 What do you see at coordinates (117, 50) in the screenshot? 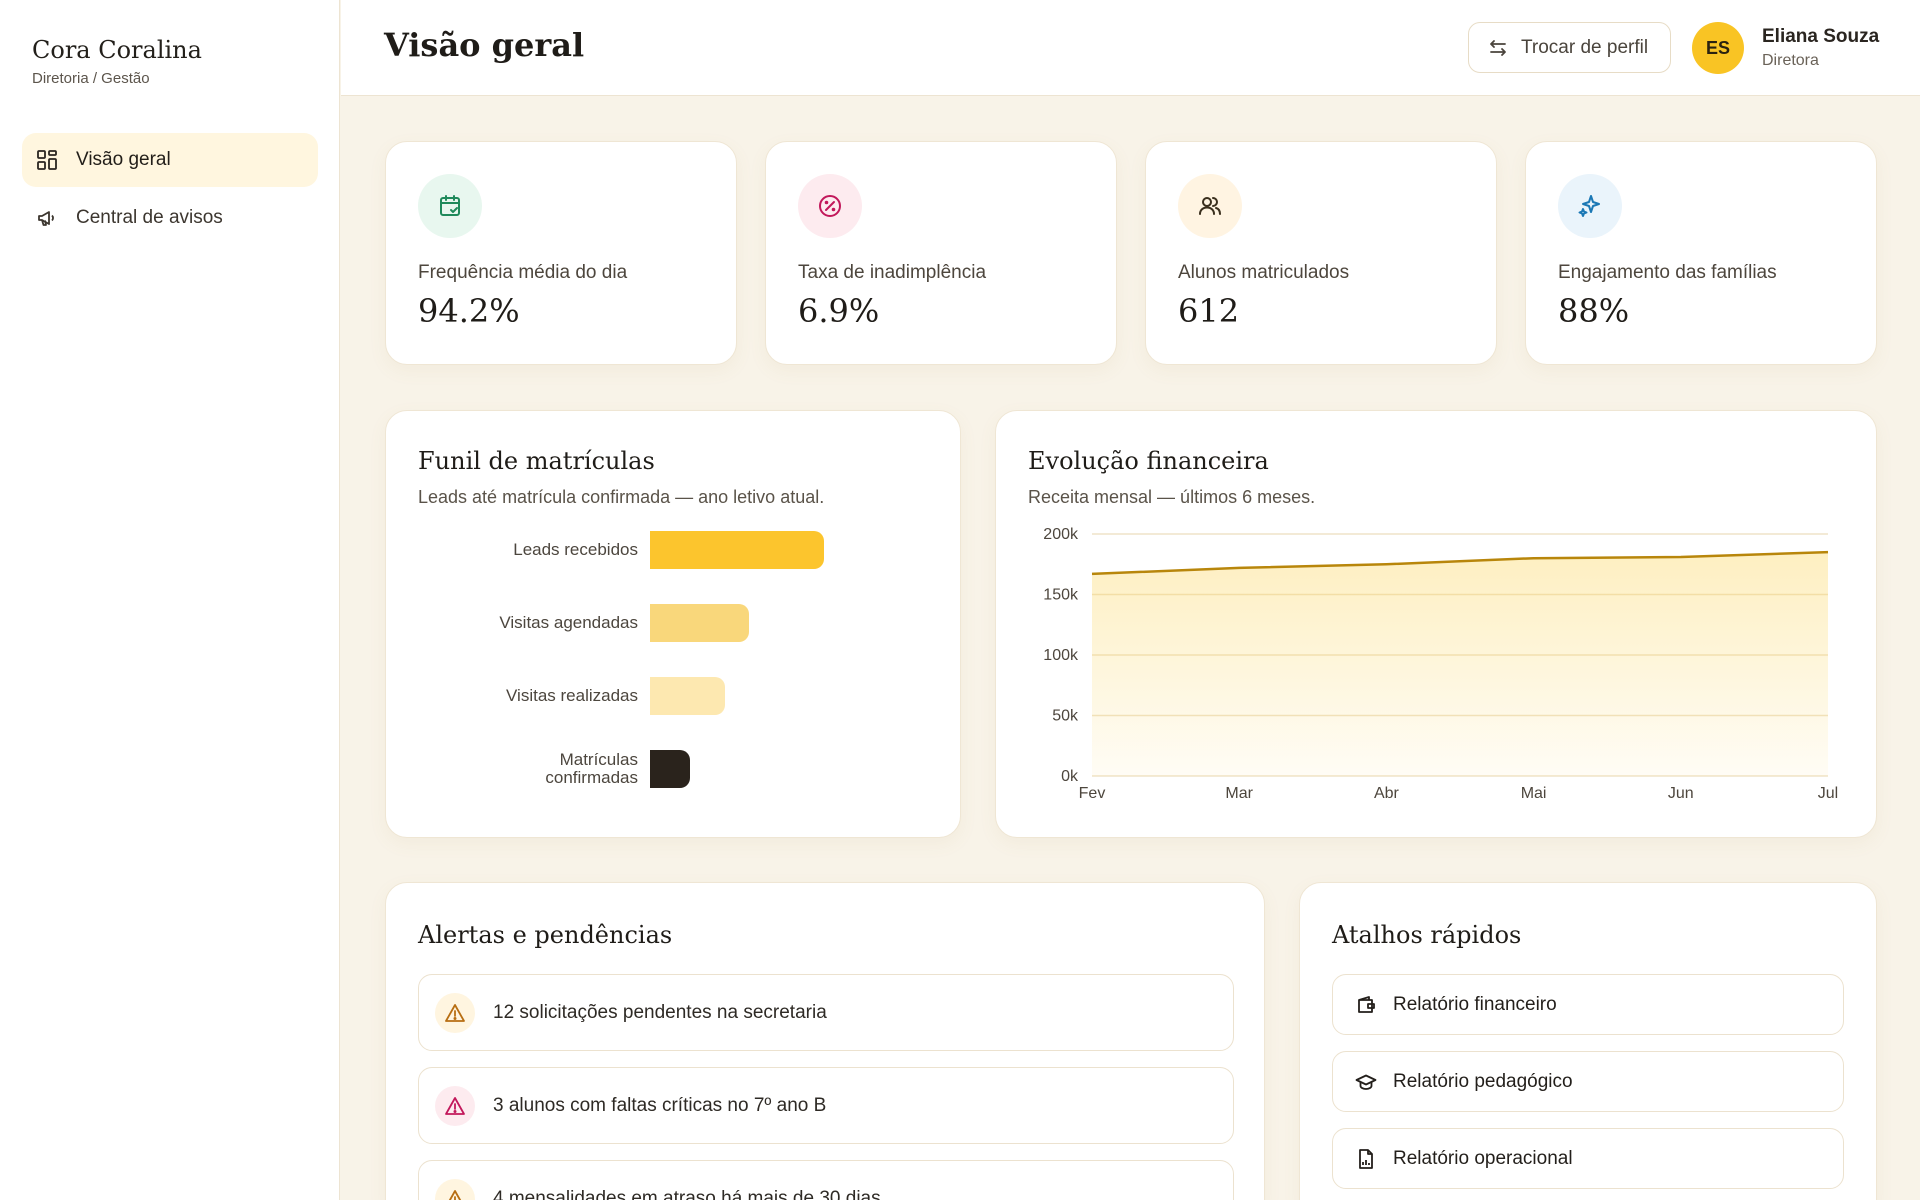
I see `brand-name: Cora Coralina` at bounding box center [117, 50].